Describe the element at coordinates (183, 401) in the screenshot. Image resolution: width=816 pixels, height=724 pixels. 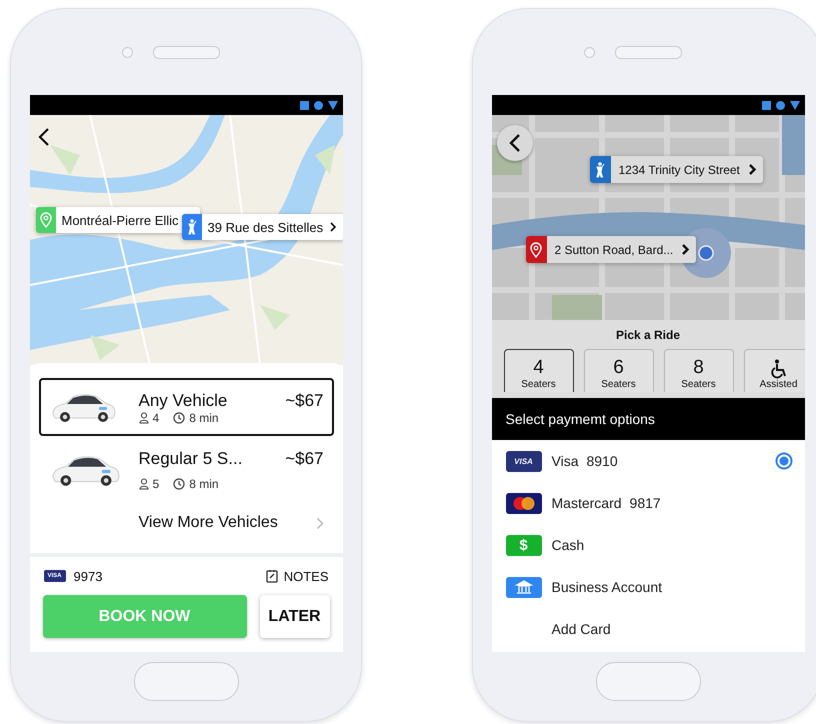
I see `vehicle-name: Any Vehicle` at that location.